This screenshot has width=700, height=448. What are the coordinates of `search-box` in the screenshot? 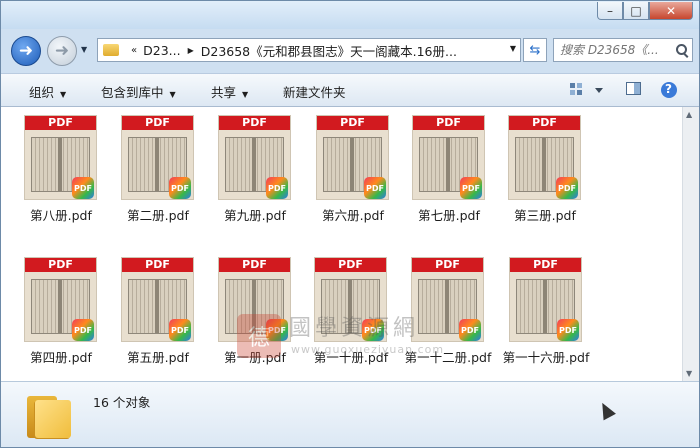 It's located at (623, 50).